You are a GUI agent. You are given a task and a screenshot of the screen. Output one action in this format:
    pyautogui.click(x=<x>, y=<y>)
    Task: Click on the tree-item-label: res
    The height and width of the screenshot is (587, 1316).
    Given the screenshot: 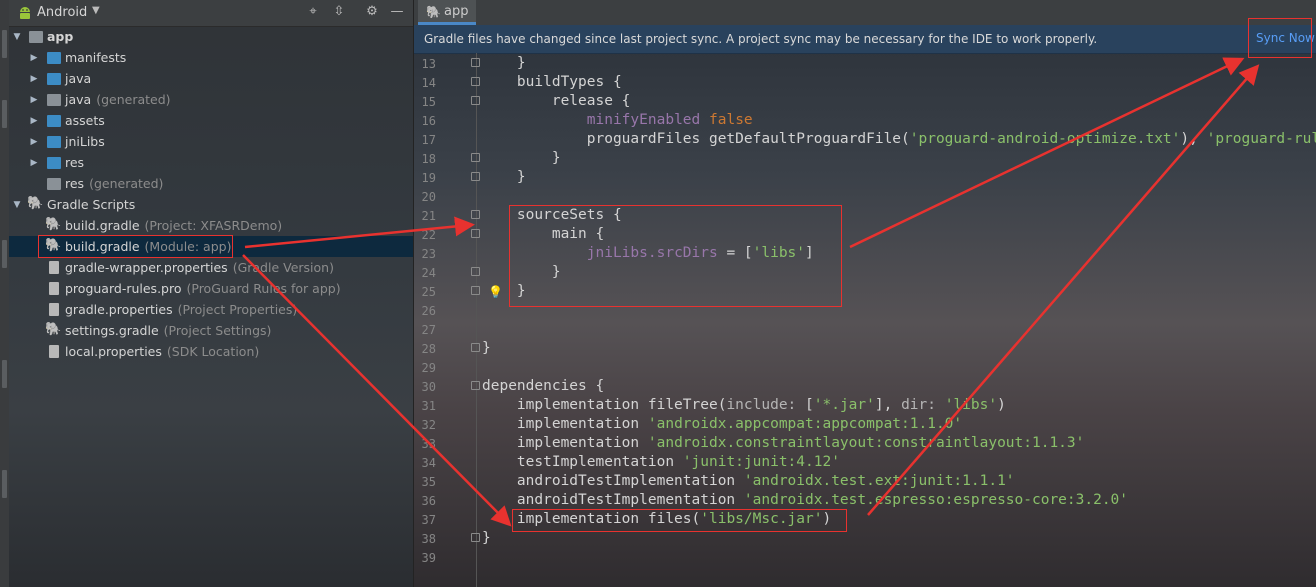 What is the action you would take?
    pyautogui.click(x=75, y=183)
    